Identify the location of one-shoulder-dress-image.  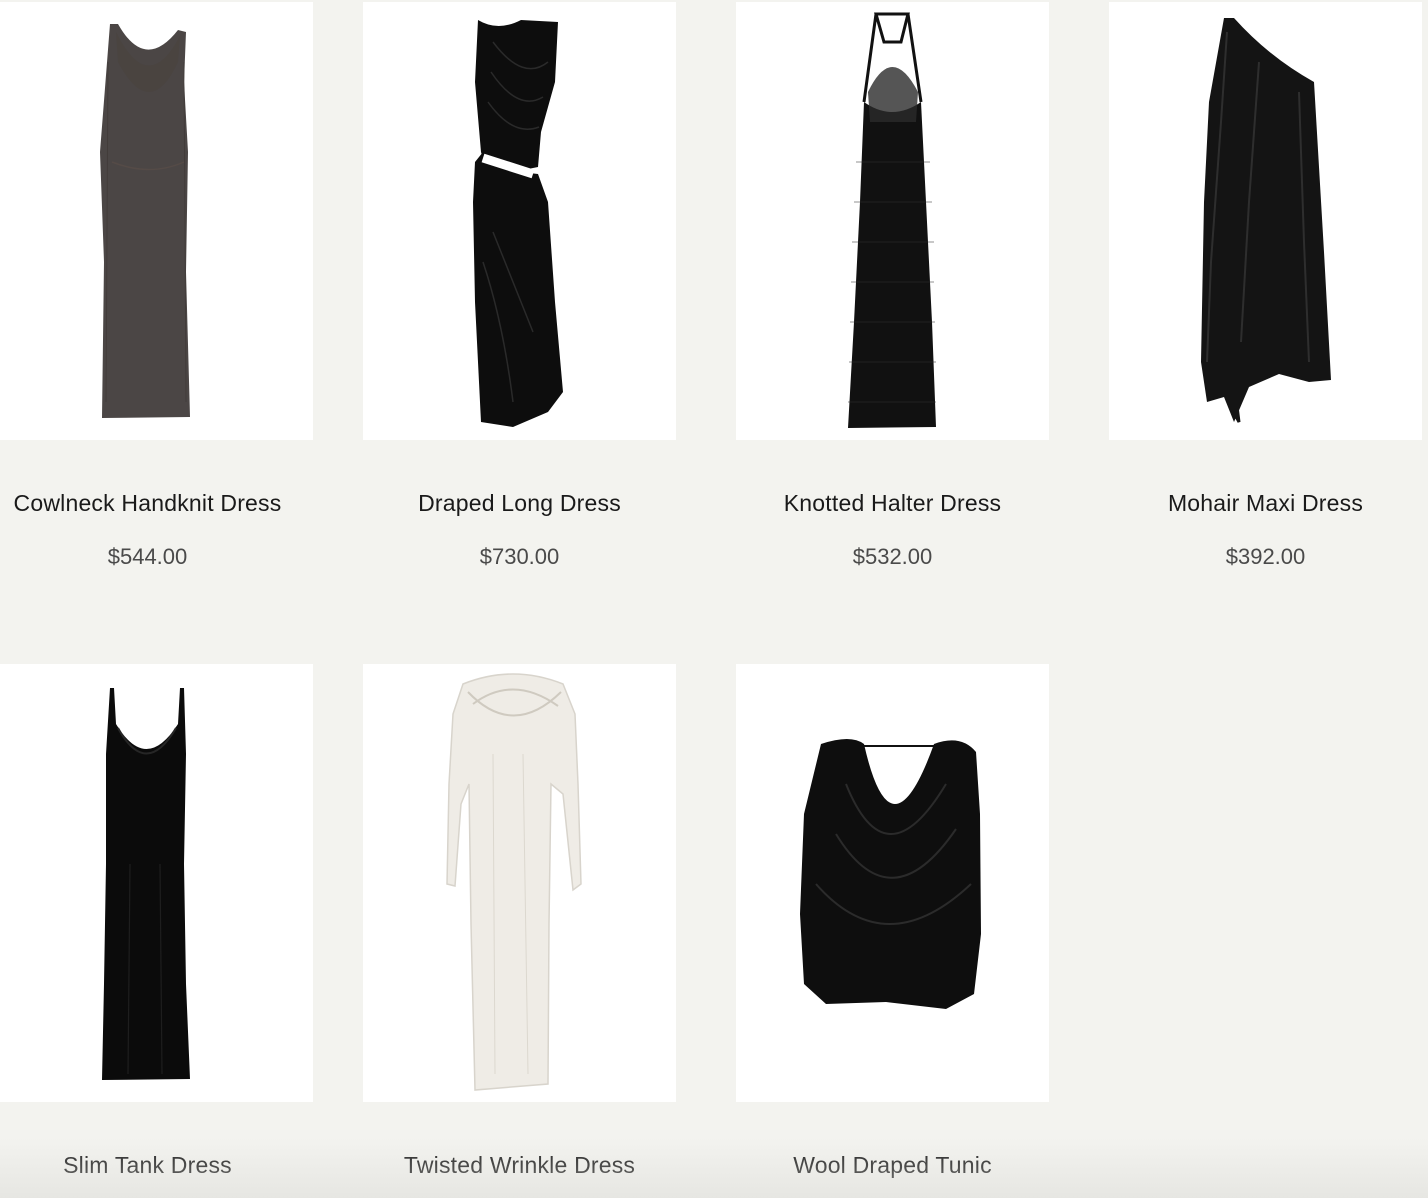
(1266, 220).